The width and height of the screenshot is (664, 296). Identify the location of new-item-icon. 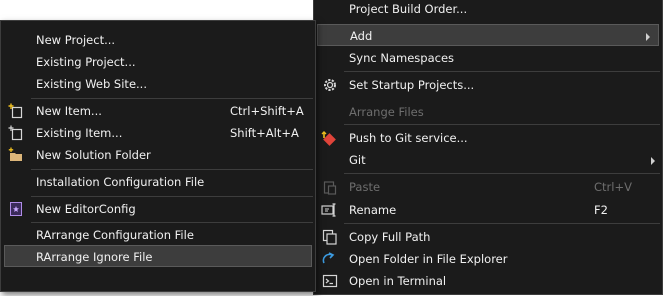
(16, 111).